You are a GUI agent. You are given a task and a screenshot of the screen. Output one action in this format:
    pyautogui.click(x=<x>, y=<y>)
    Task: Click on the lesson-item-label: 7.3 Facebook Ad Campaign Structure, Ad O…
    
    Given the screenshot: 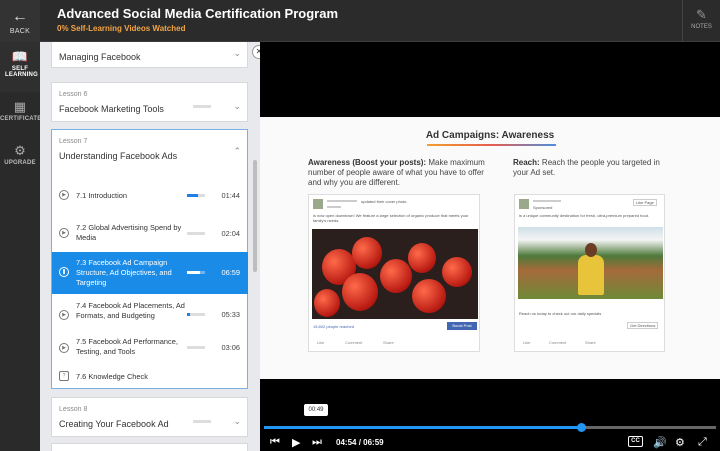 What is the action you would take?
    pyautogui.click(x=124, y=272)
    